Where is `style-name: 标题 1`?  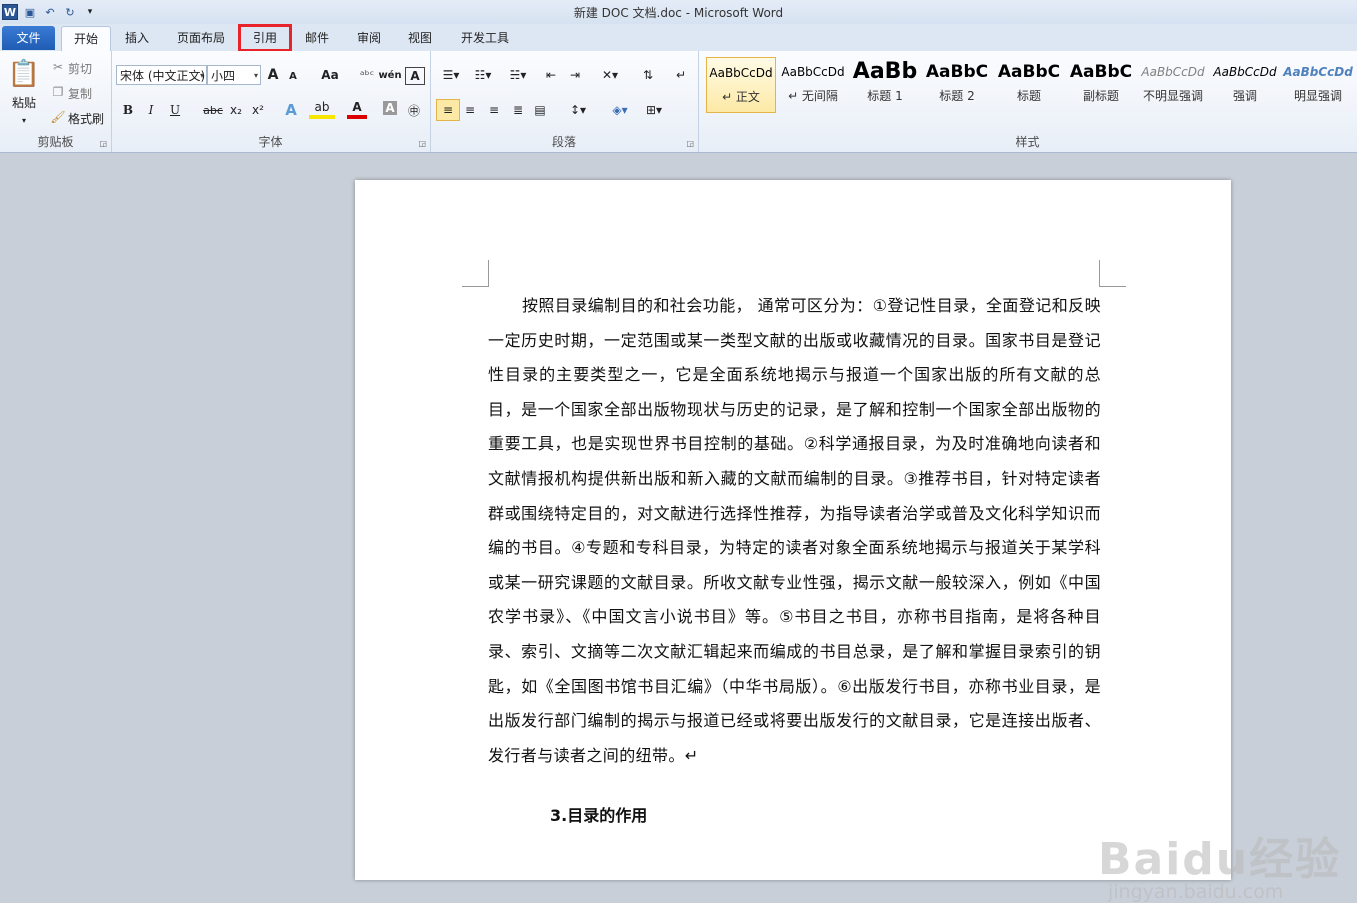
style-name: 标题 1 is located at coordinates (885, 96).